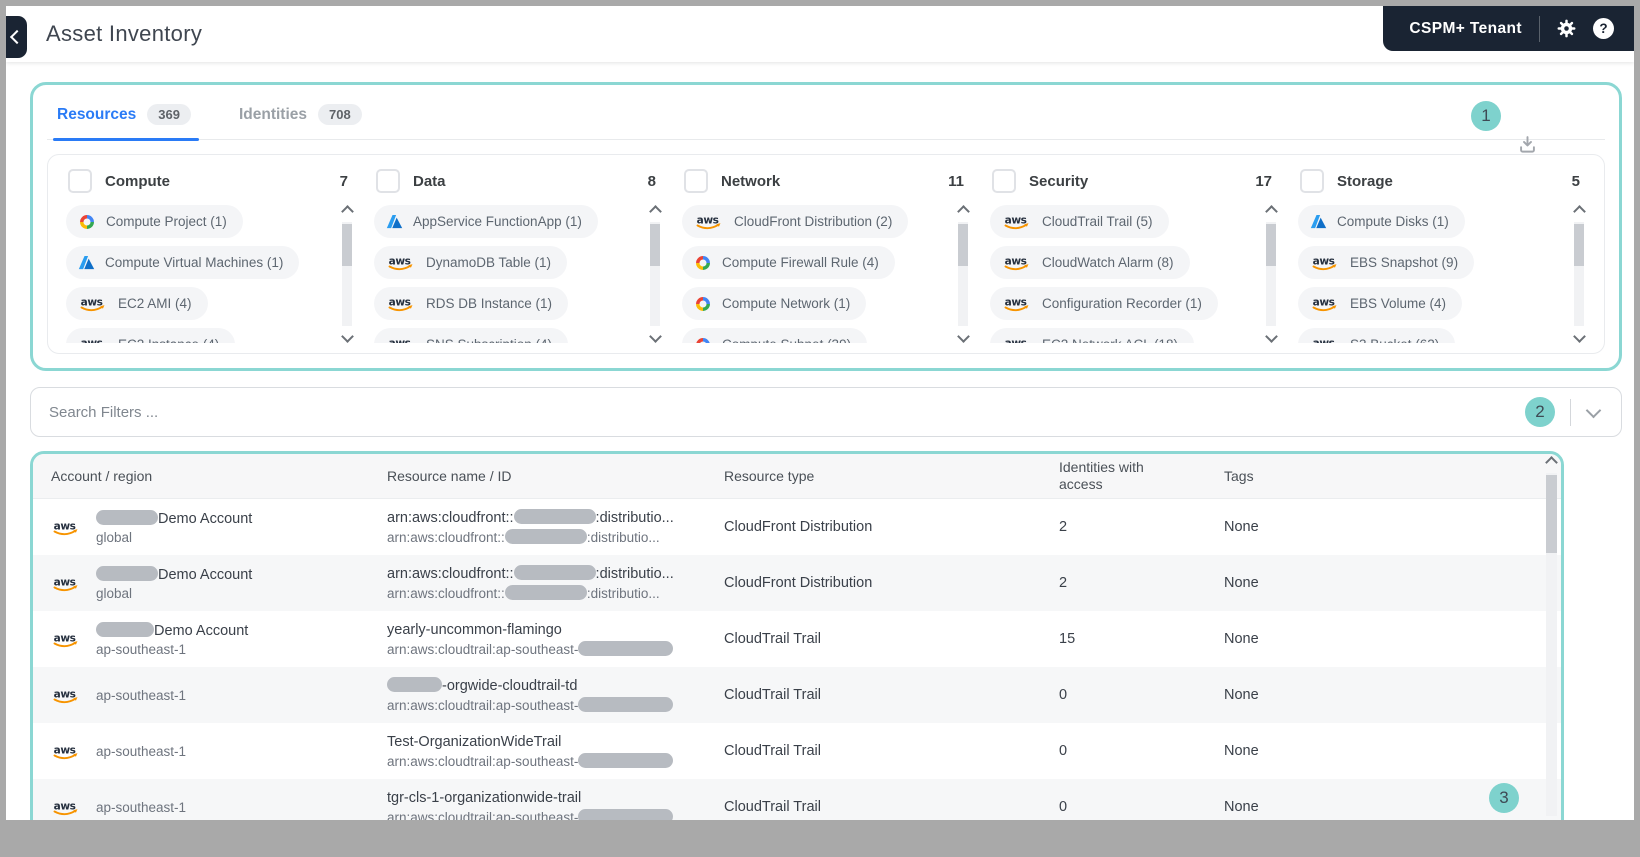 Image resolution: width=1640 pixels, height=857 pixels. I want to click on annotation-badge-3: 3, so click(1504, 798).